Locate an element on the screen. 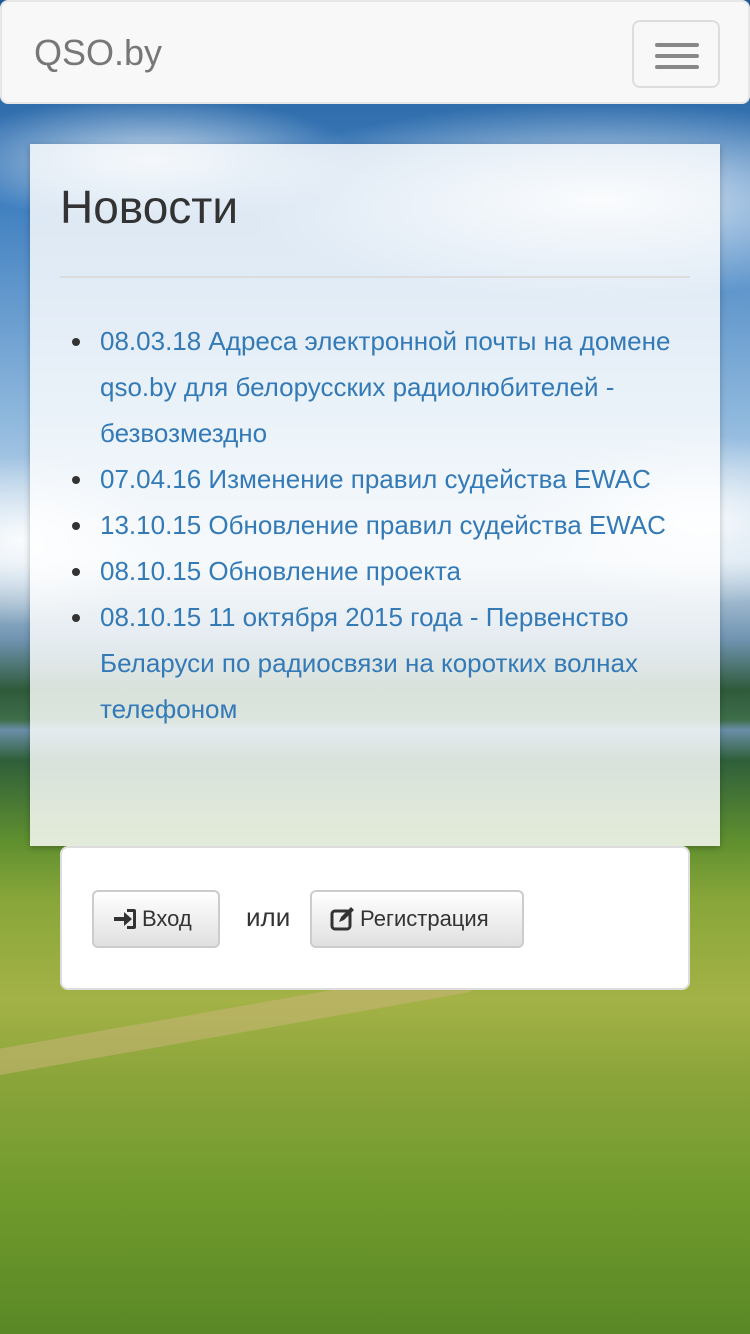 This screenshot has height=1334, width=750. news-item: 07.04.16 Изменение правил судейства EWAC is located at coordinates (380, 479).